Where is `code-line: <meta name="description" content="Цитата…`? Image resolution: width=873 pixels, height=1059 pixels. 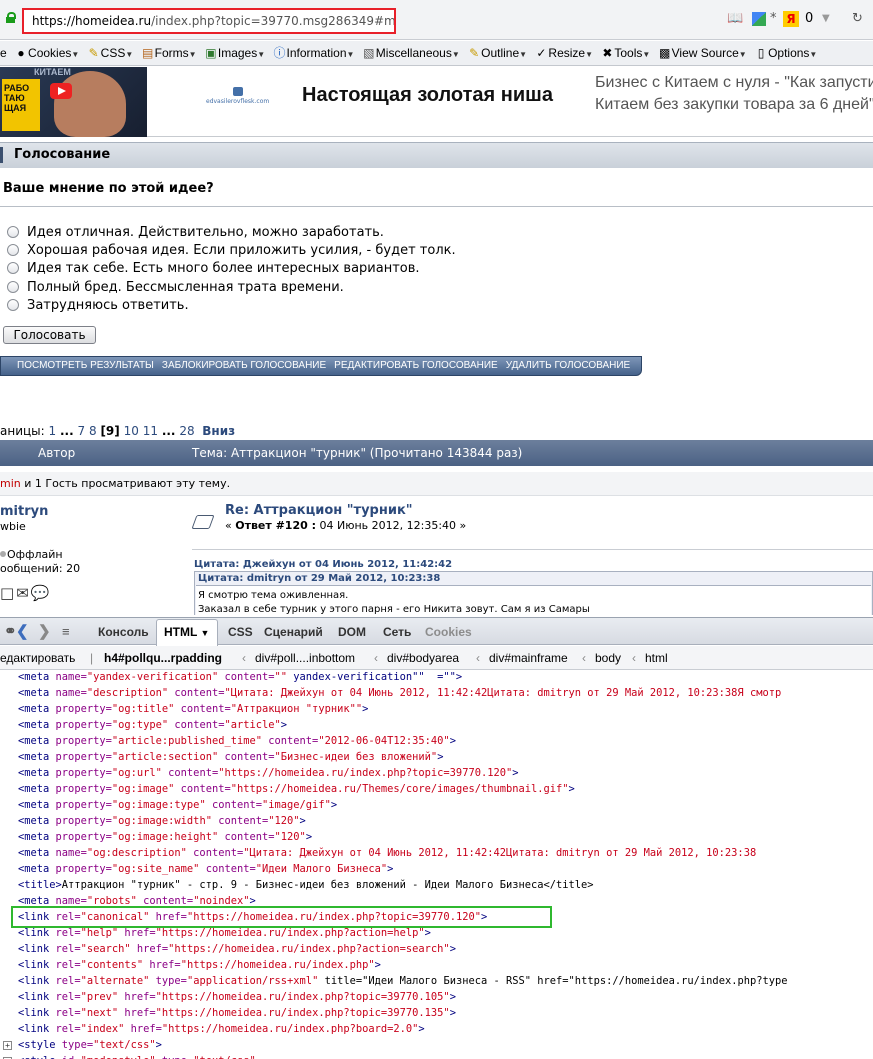
code-line: <meta name="description" content="Цитата… is located at coordinates (399, 693).